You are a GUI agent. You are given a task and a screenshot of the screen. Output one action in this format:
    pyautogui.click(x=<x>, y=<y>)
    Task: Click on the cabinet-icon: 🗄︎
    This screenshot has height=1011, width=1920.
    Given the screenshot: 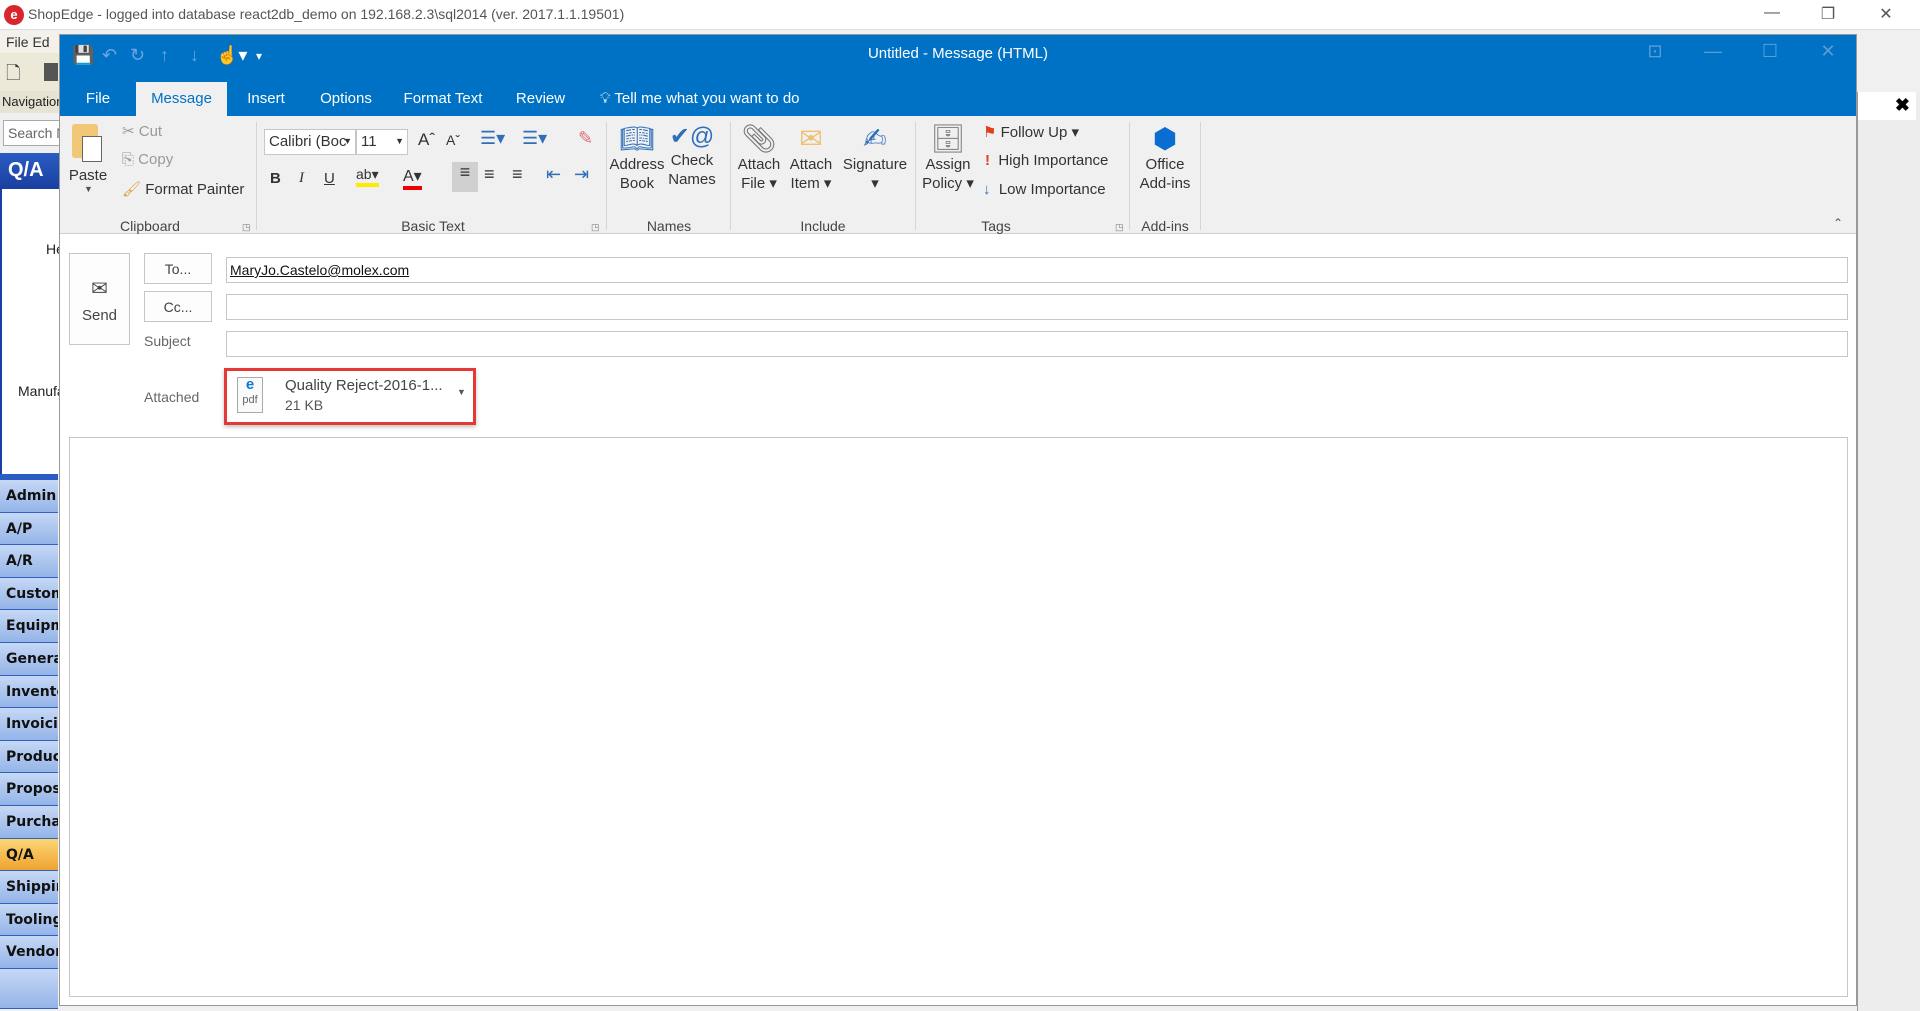 What is the action you would take?
    pyautogui.click(x=948, y=138)
    